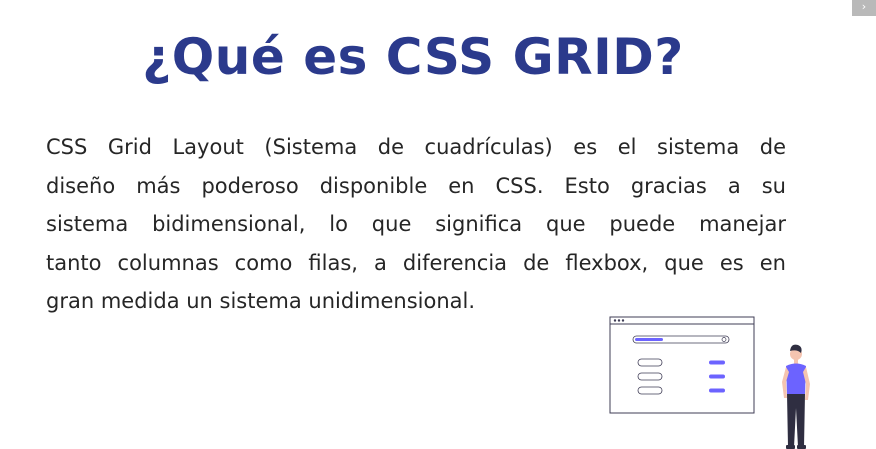  Describe the element at coordinates (796, 396) in the screenshot. I see `person-icon` at that location.